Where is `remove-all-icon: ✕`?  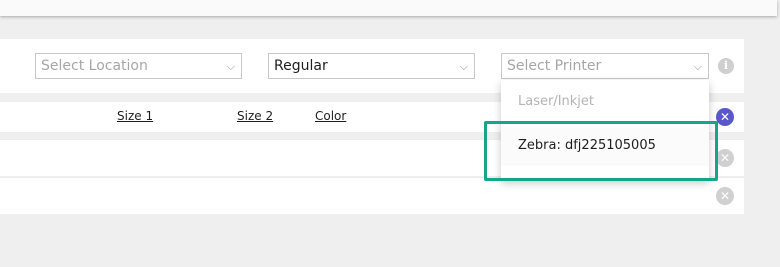
remove-all-icon: ✕ is located at coordinates (725, 117).